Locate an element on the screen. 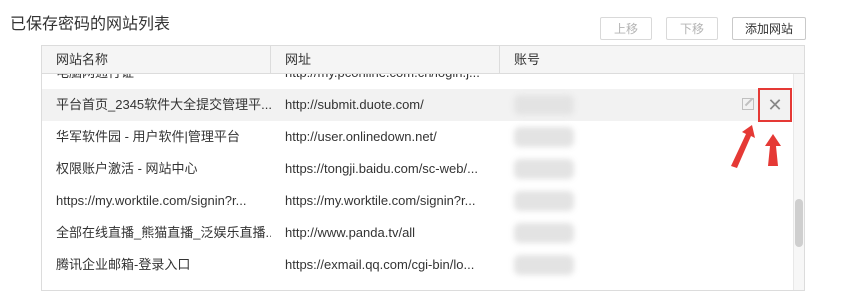 Image resolution: width=856 pixels, height=306 pixels. column-header-account: 账号 is located at coordinates (630, 59).